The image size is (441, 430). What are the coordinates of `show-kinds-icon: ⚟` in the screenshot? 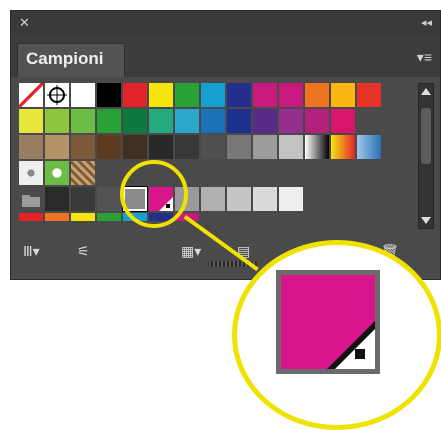 It's located at (83, 251).